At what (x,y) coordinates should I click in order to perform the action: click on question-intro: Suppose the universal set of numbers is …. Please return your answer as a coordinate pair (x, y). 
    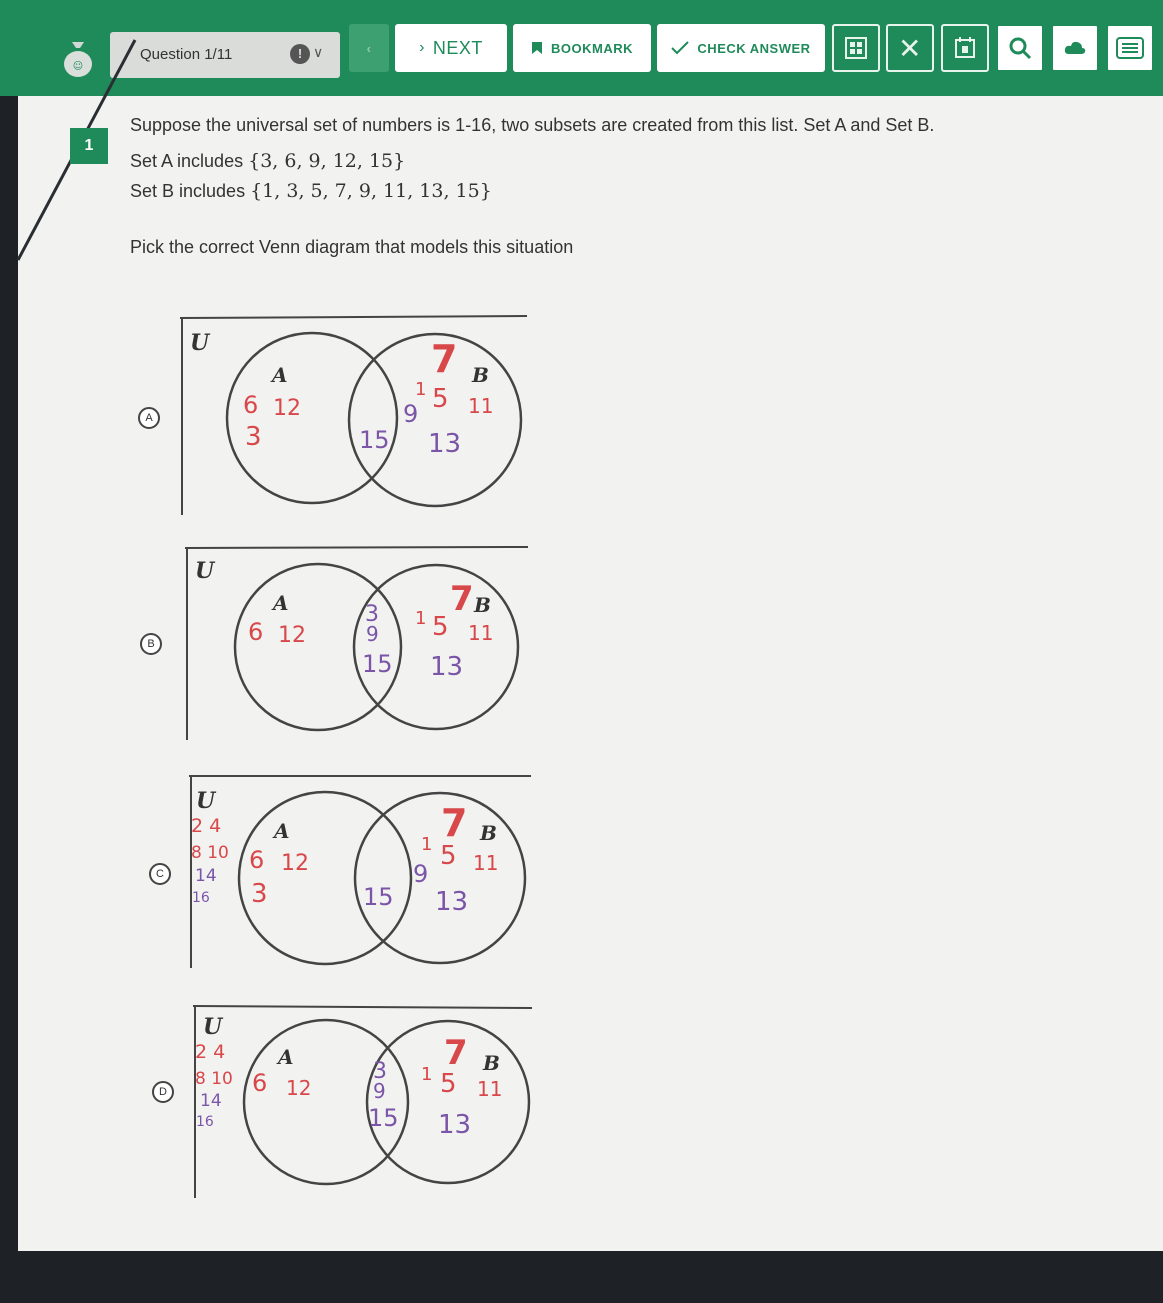
    Looking at the image, I should click on (532, 125).